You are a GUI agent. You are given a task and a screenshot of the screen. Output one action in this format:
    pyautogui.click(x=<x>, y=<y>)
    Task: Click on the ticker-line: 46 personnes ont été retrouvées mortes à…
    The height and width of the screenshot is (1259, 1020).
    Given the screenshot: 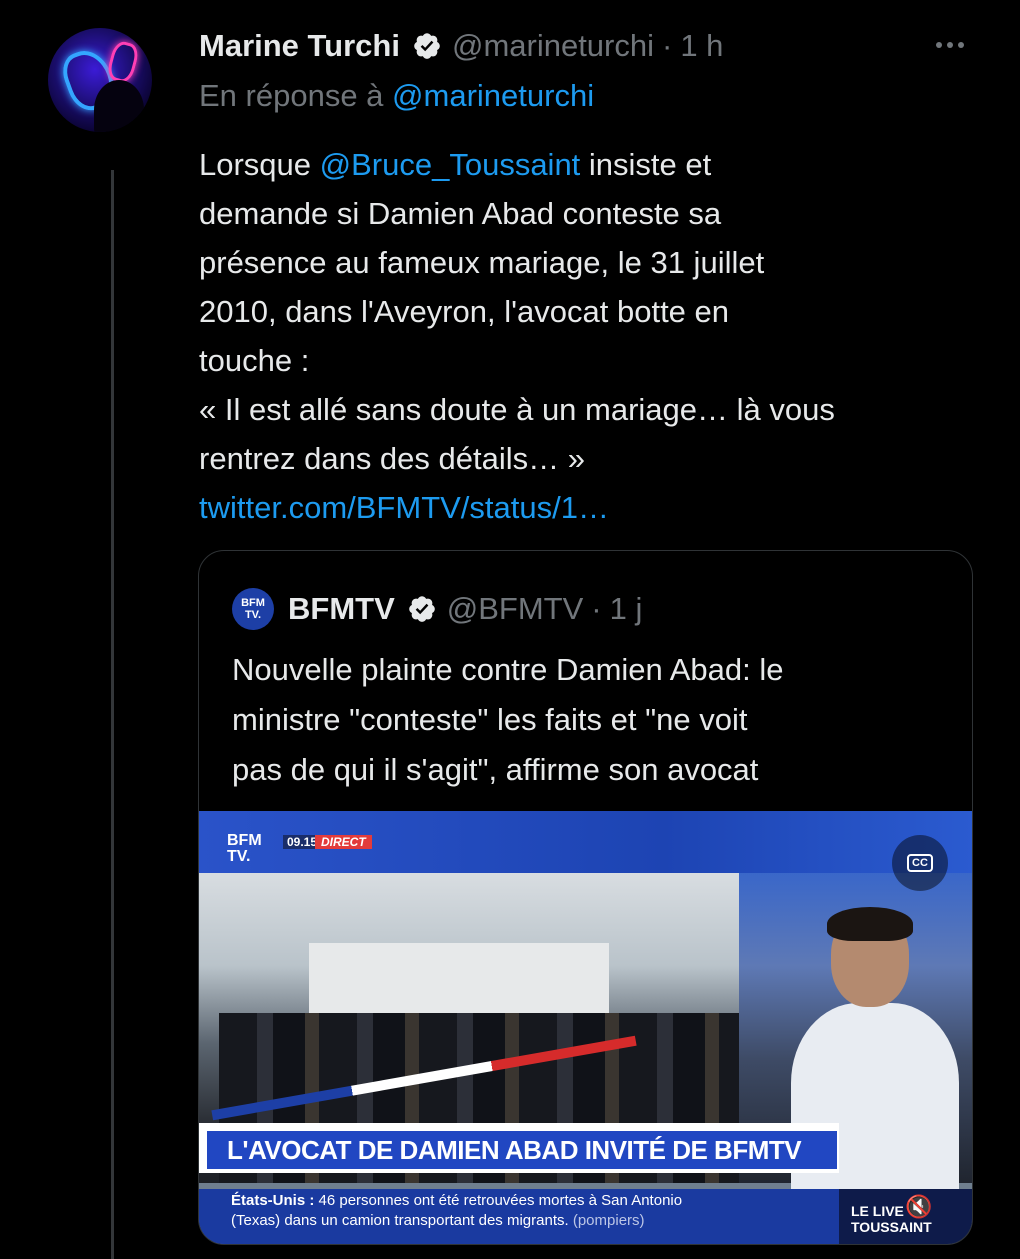 What is the action you would take?
    pyautogui.click(x=500, y=1200)
    